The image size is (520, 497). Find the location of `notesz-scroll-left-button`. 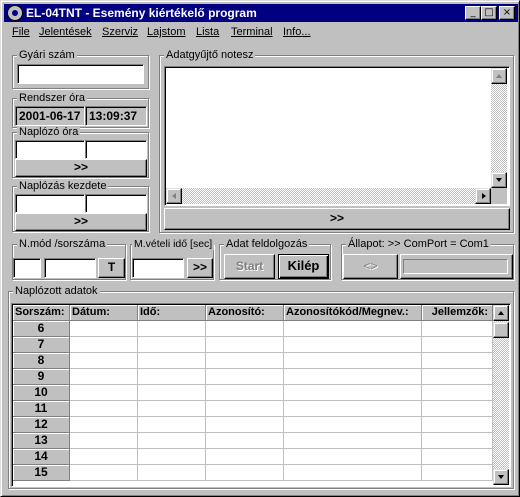

notesz-scroll-left-button is located at coordinates (174, 196).